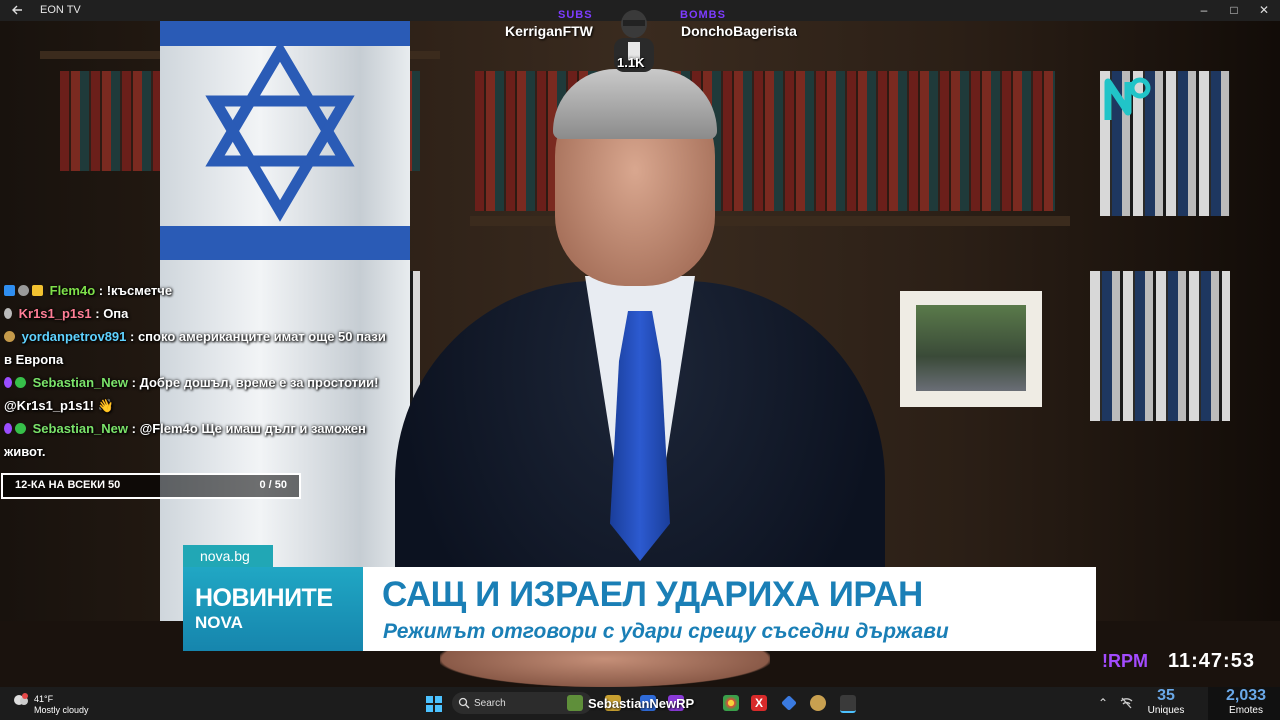  Describe the element at coordinates (43, 699) in the screenshot. I see `weather-temperature: 41°F` at that location.